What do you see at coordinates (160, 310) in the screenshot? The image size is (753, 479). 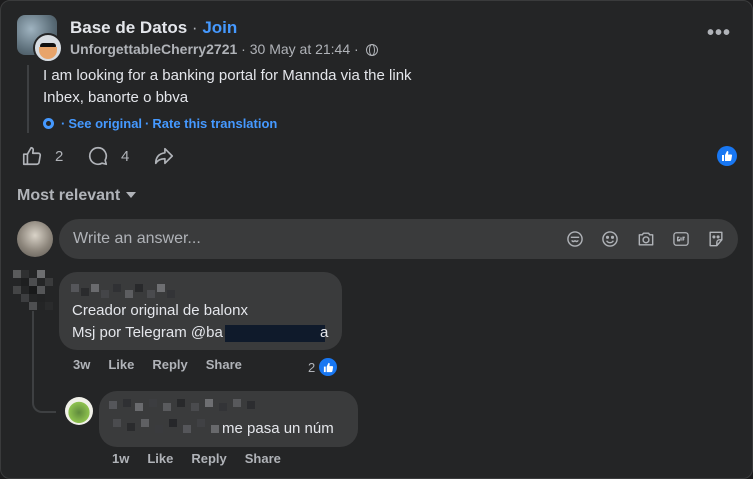 I see `comment-text-line-1: Creador original de balonx` at bounding box center [160, 310].